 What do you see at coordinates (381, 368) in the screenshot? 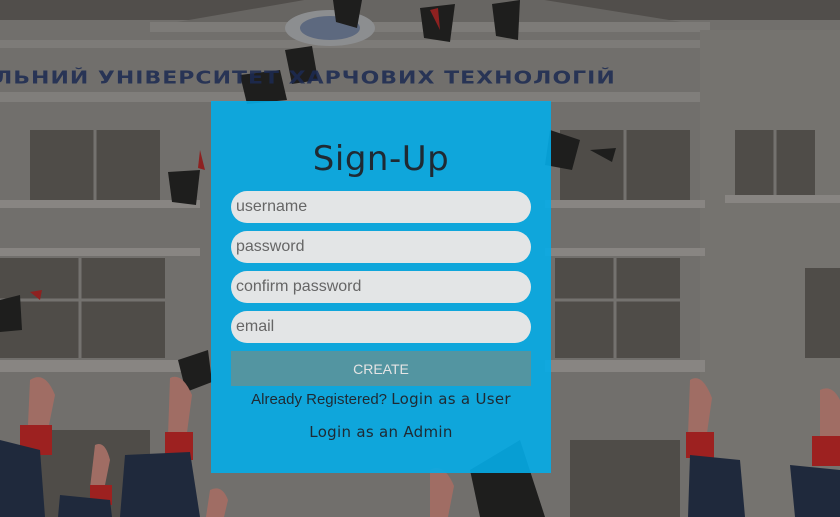
I see `create-button: CREATE` at bounding box center [381, 368].